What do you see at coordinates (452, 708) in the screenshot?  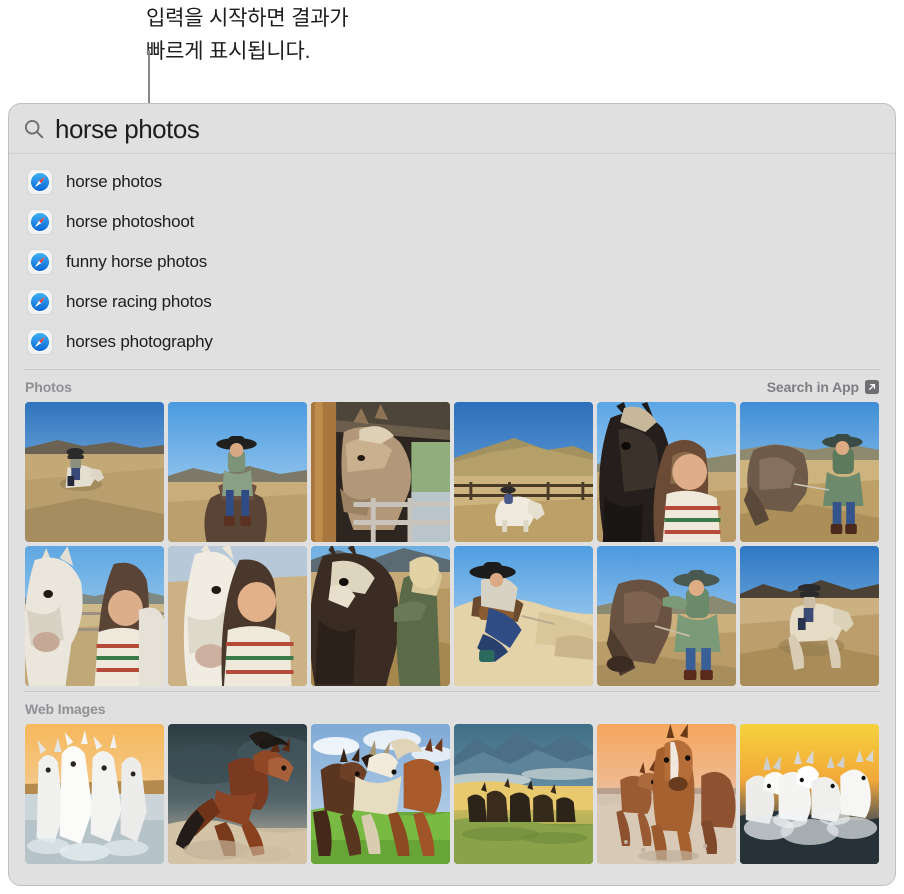 I see `section-header-web-images: Web Images` at bounding box center [452, 708].